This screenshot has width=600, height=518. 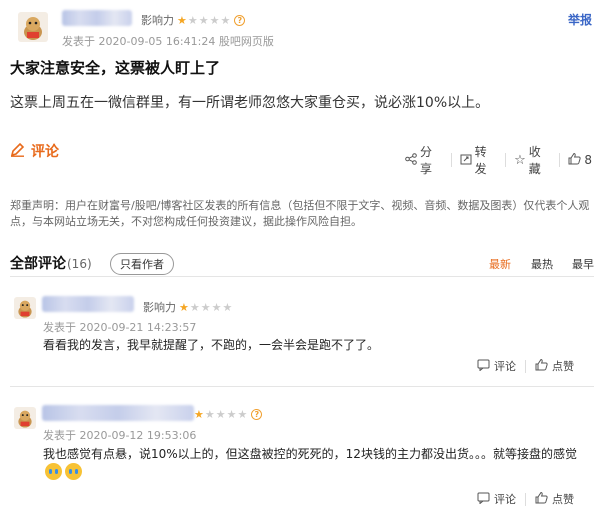 What do you see at coordinates (466, 160) in the screenshot?
I see `repost-icon` at bounding box center [466, 160].